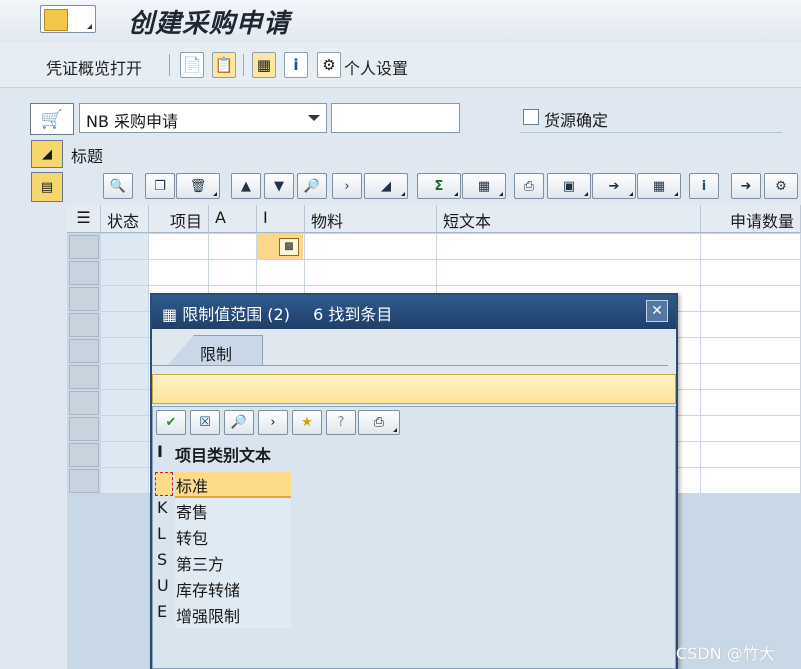 This screenshot has height=669, width=801. What do you see at coordinates (751, 219) in the screenshot?
I see `column-header-quantity: 申请数量` at bounding box center [751, 219].